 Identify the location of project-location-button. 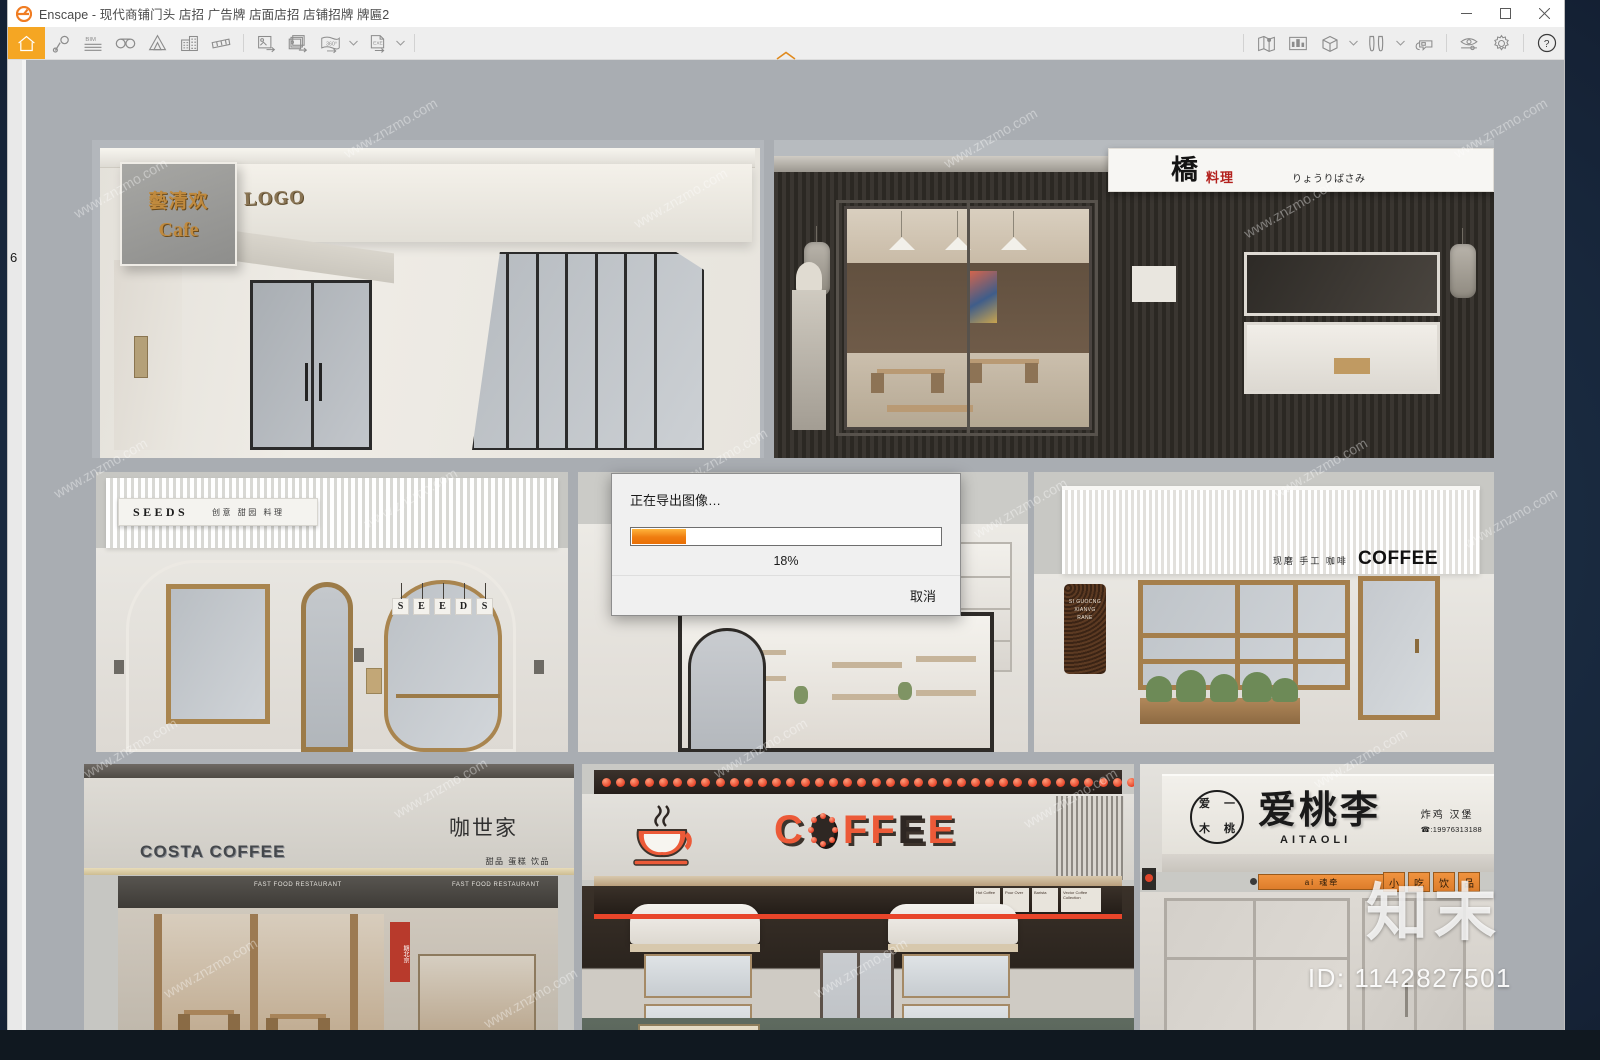
(61, 43).